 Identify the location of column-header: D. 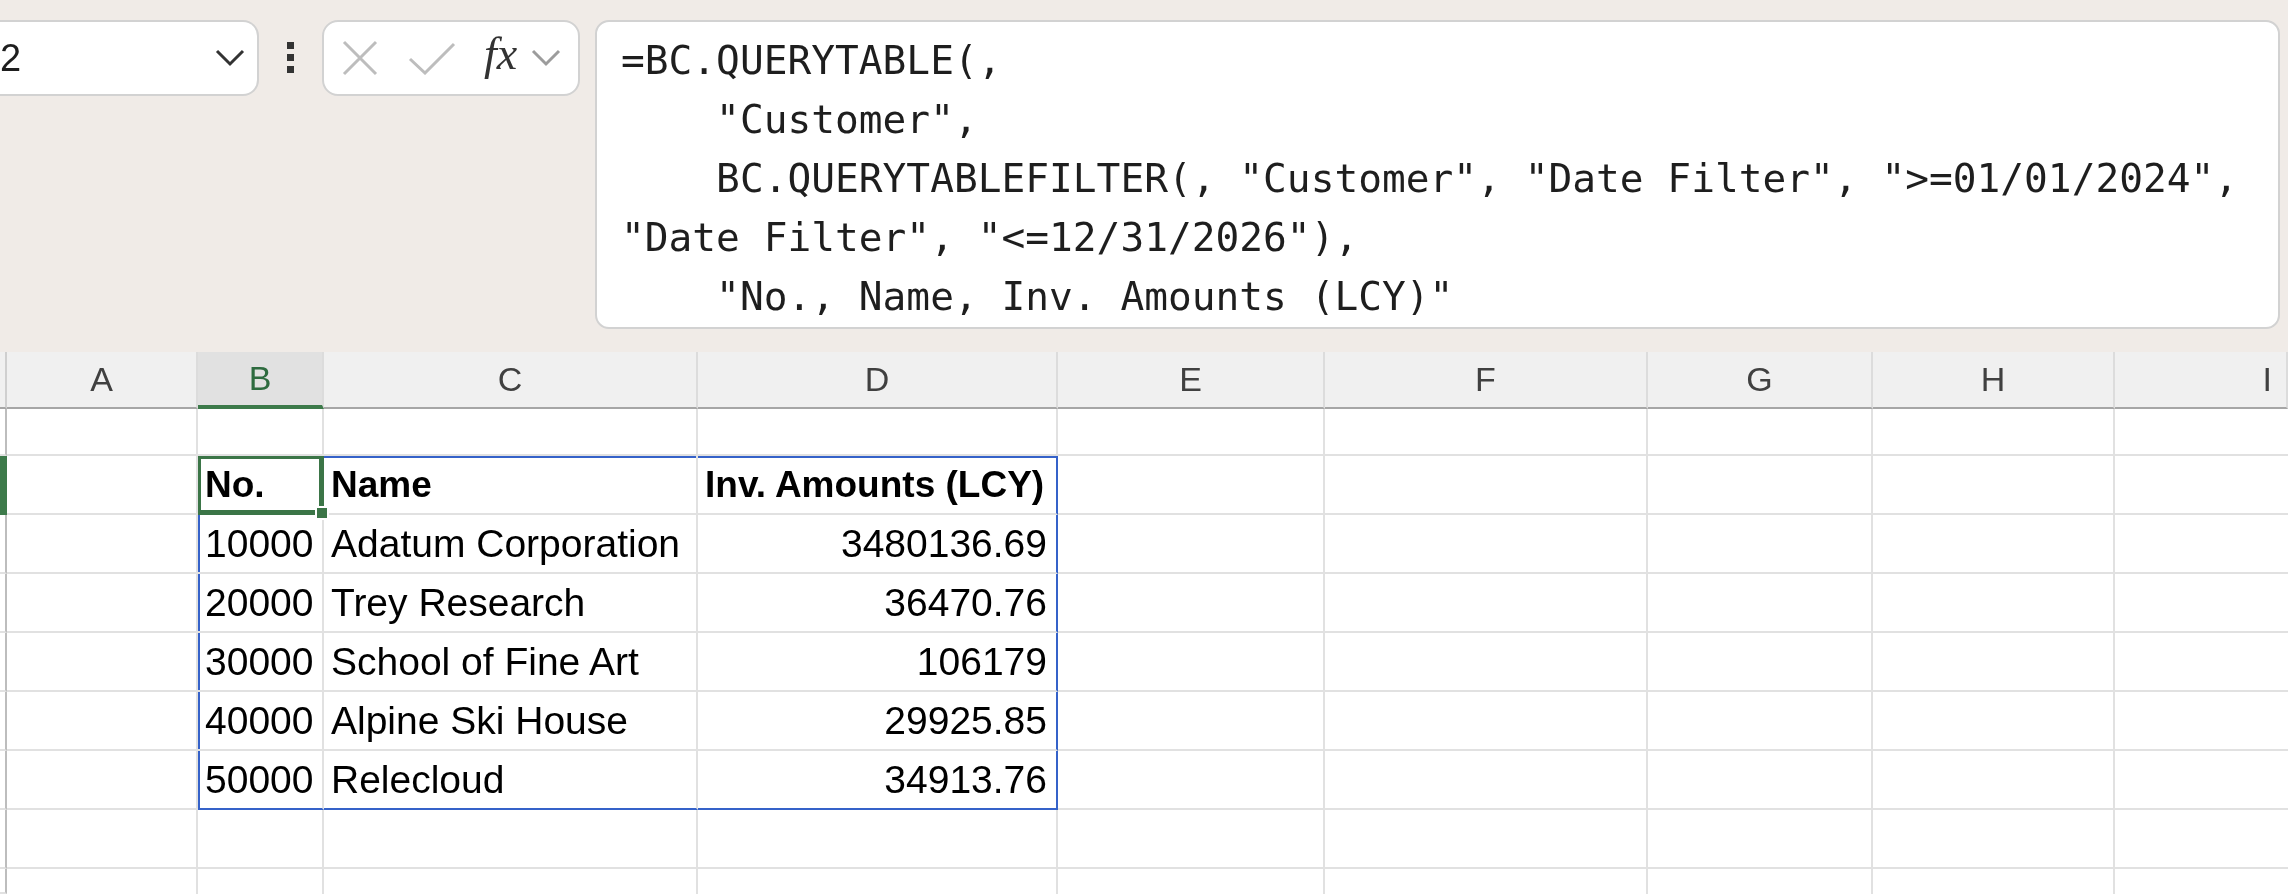
(878, 380).